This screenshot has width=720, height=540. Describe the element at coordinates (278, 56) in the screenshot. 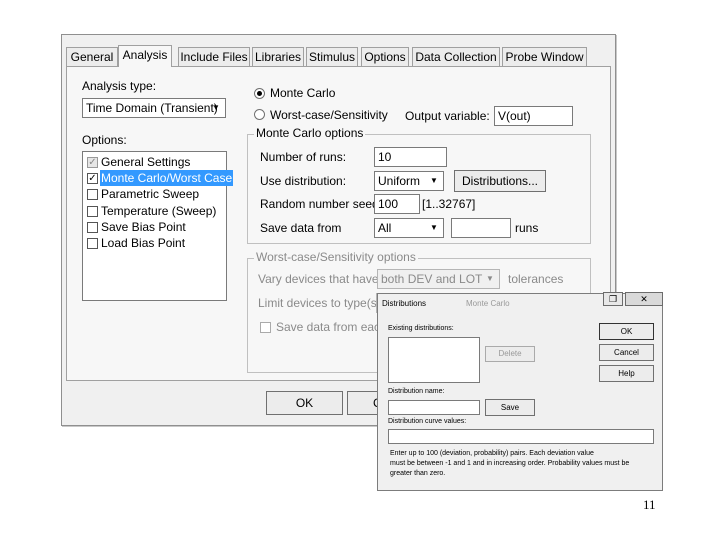

I see `tab-libraries: Libraries` at that location.